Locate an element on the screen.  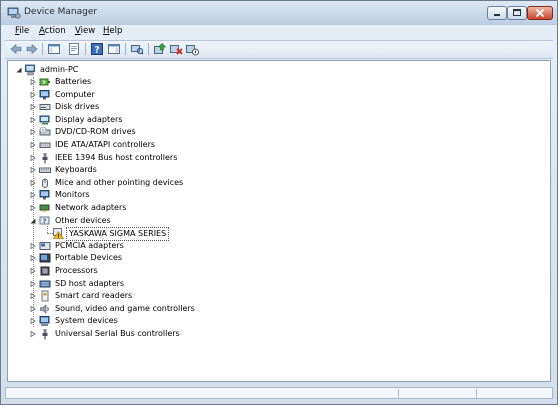
toolbar: ? is located at coordinates (279, 49).